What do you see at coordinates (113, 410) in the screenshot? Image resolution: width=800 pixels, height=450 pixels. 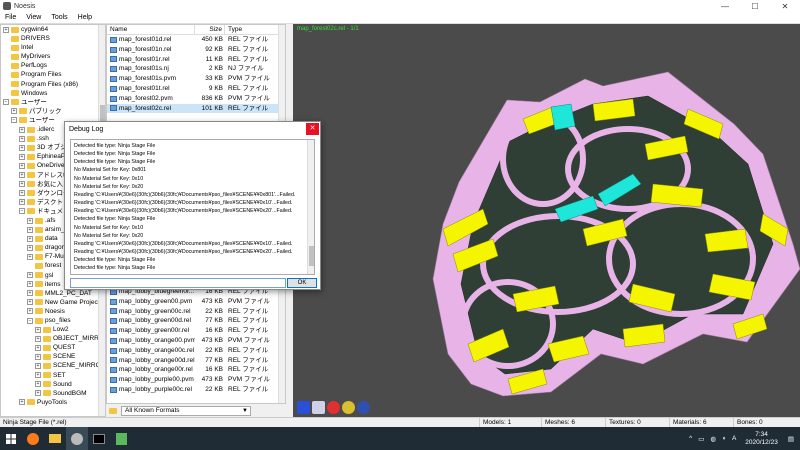 I see `folder-icon` at bounding box center [113, 410].